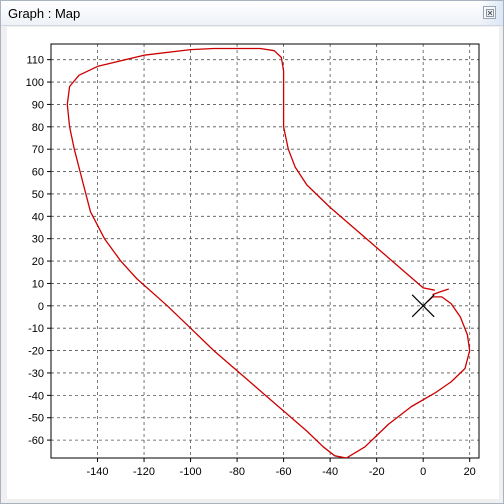  What do you see at coordinates (36, 441) in the screenshot?
I see `y-tick-label: -60` at bounding box center [36, 441].